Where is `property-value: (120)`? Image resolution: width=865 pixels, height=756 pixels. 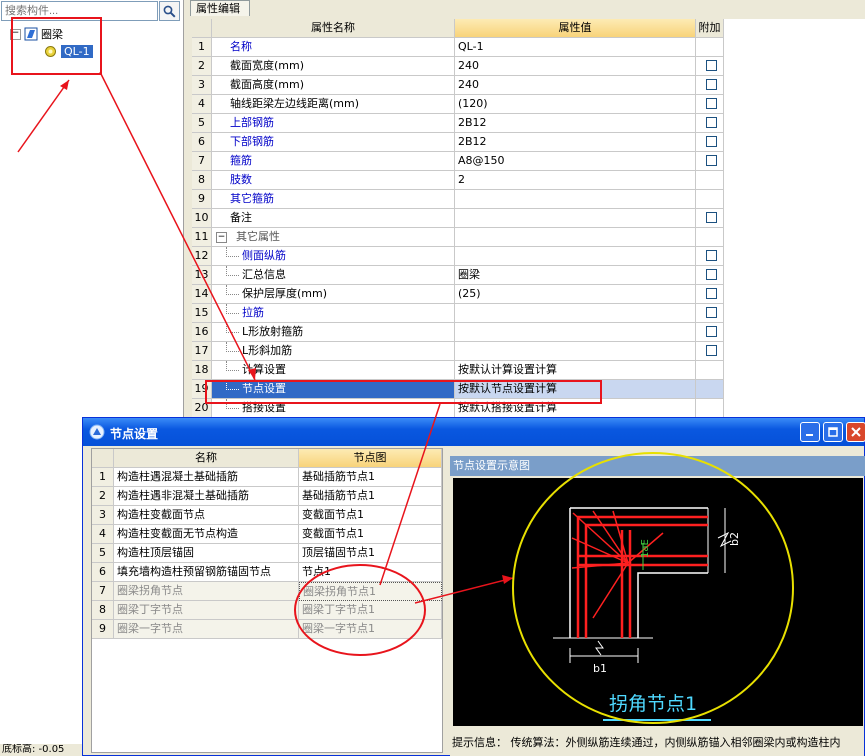 property-value: (120) is located at coordinates (575, 104).